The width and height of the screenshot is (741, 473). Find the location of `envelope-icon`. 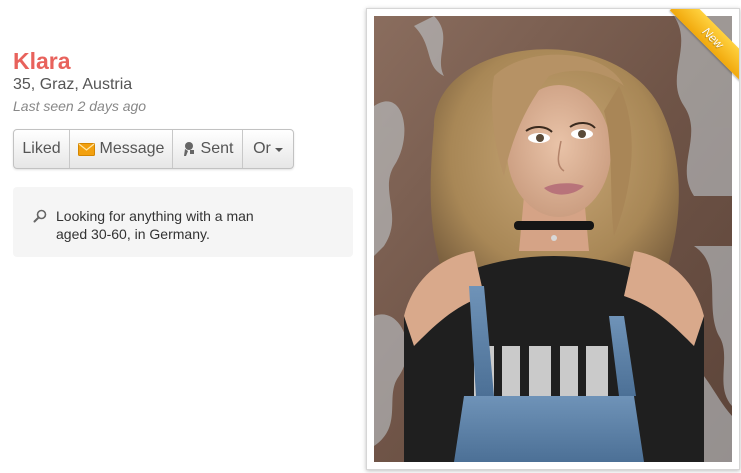

envelope-icon is located at coordinates (86, 149).